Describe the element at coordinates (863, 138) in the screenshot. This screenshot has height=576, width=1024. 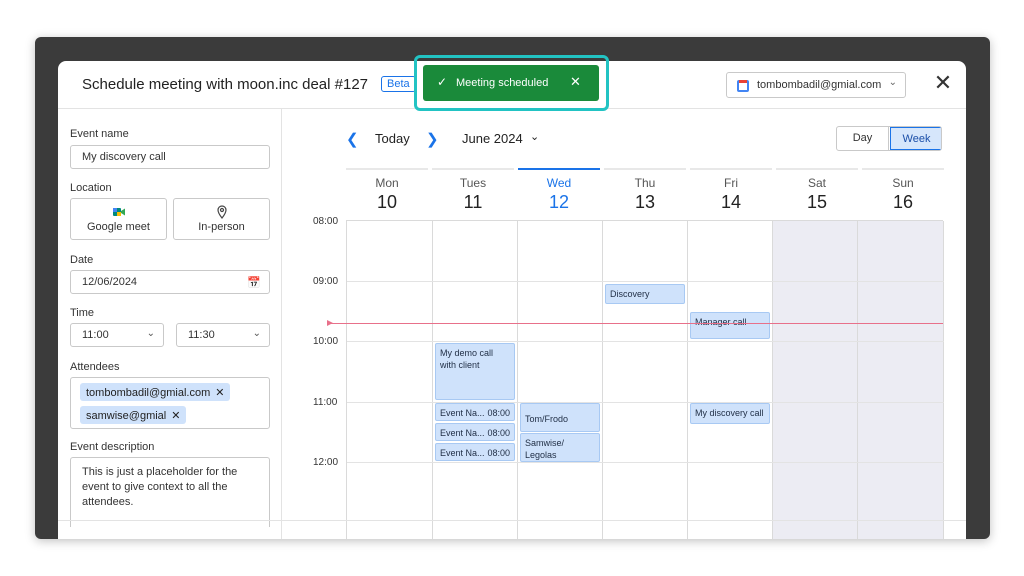
I see `day-view-button: Day` at that location.